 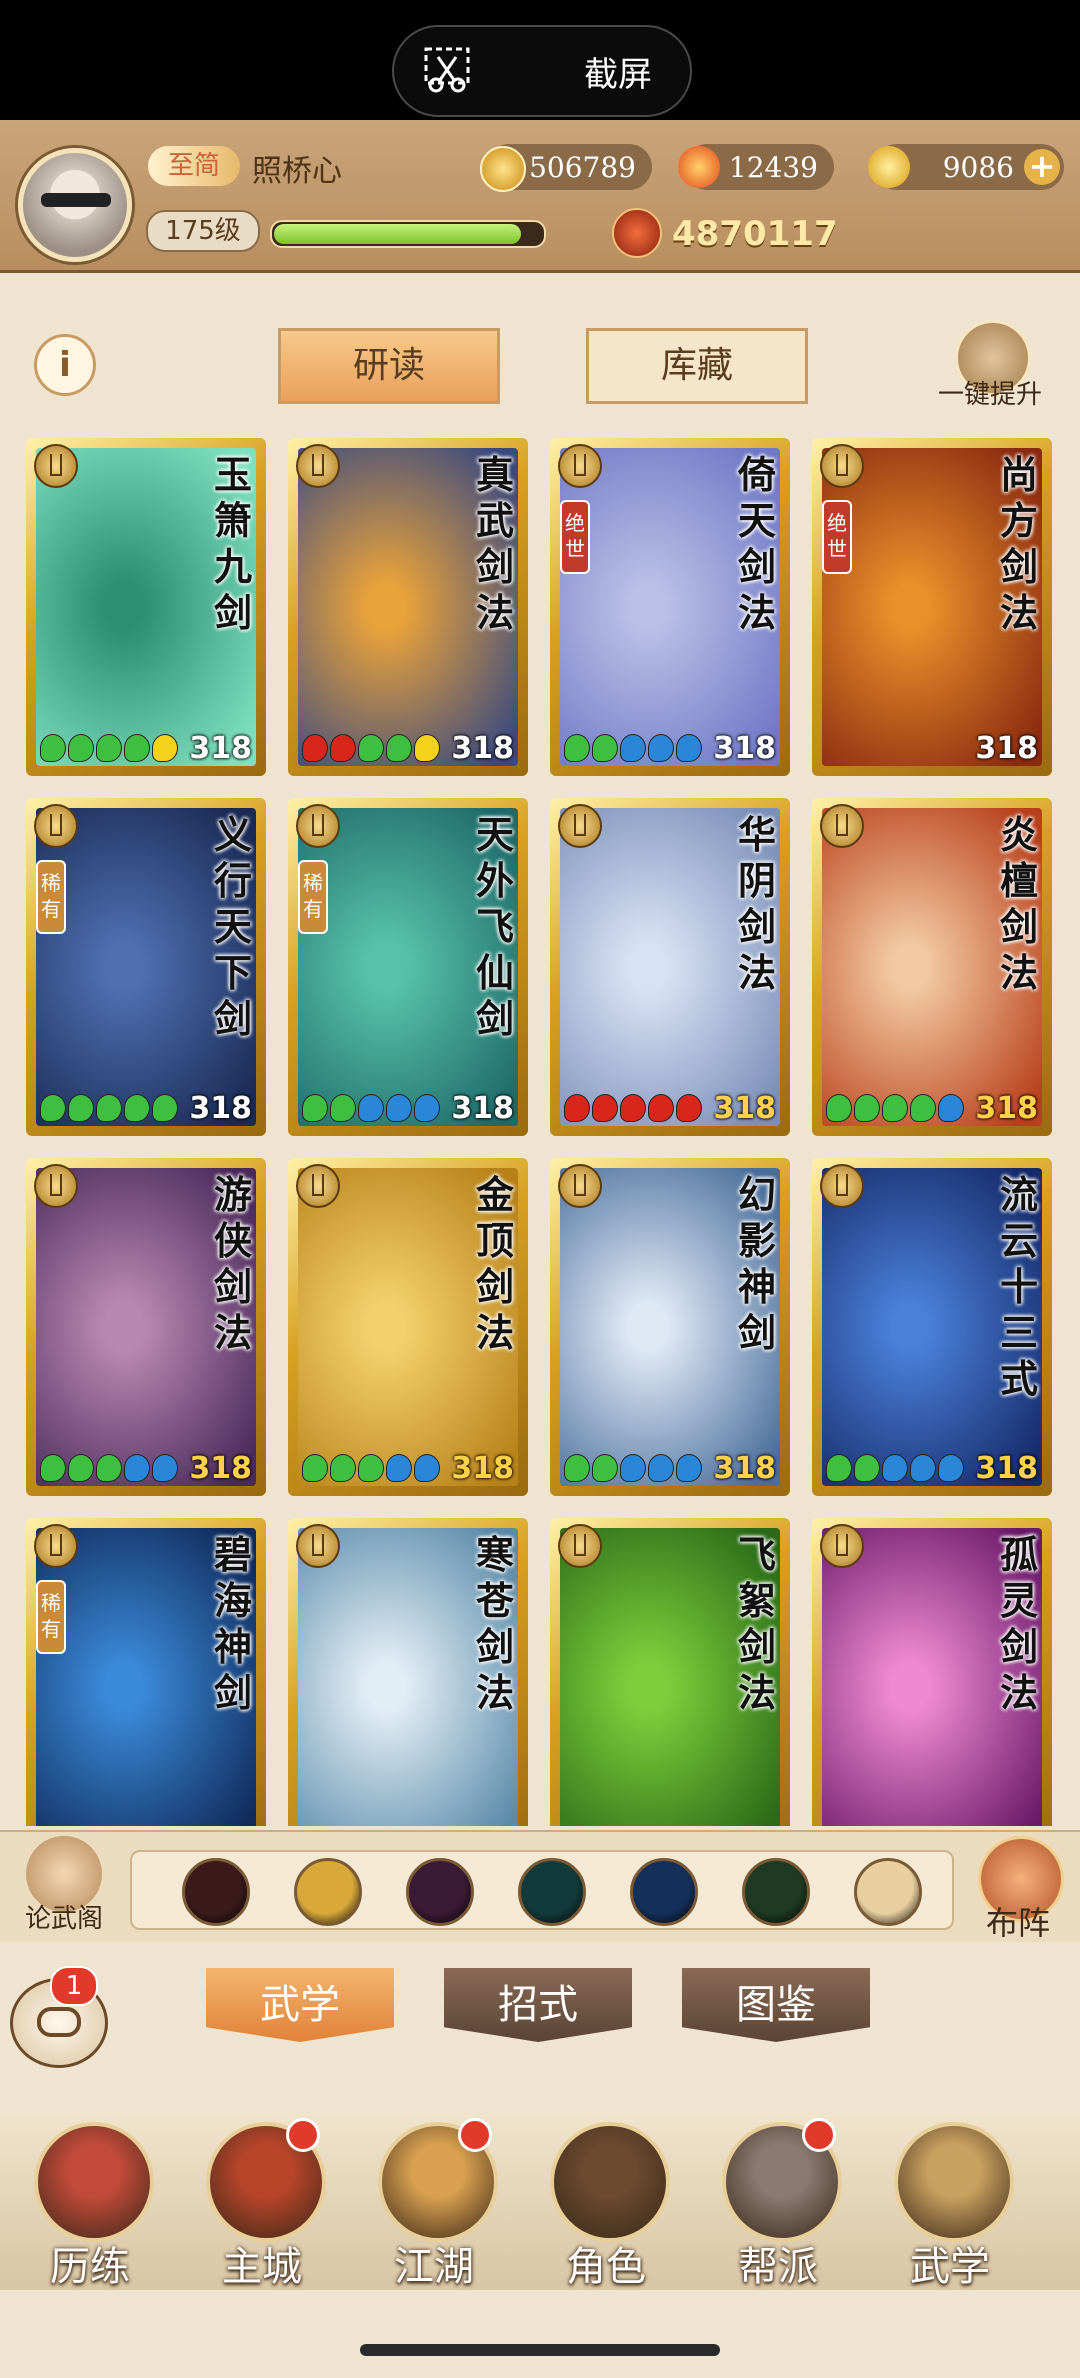 I want to click on fire-counter: 12439, so click(x=756, y=167).